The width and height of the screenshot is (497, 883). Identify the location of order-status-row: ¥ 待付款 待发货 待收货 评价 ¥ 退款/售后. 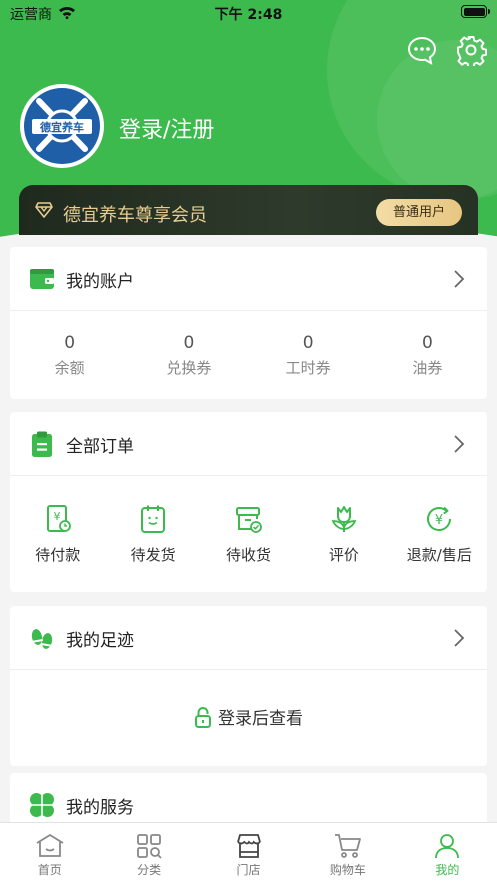
(248, 534).